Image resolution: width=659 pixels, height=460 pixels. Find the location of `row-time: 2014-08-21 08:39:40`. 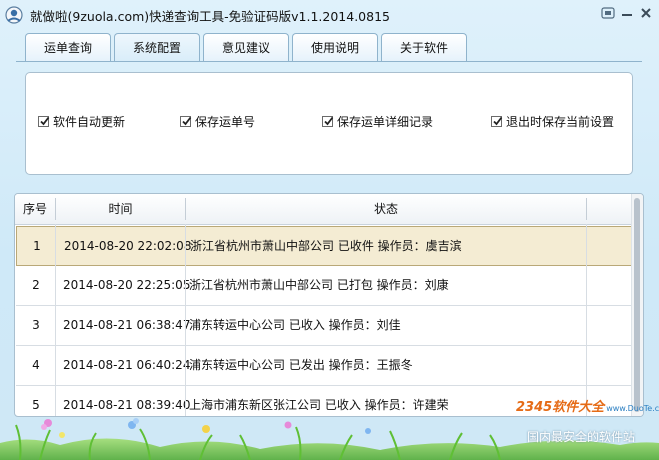

row-time: 2014-08-21 08:39:40 is located at coordinates (127, 405).